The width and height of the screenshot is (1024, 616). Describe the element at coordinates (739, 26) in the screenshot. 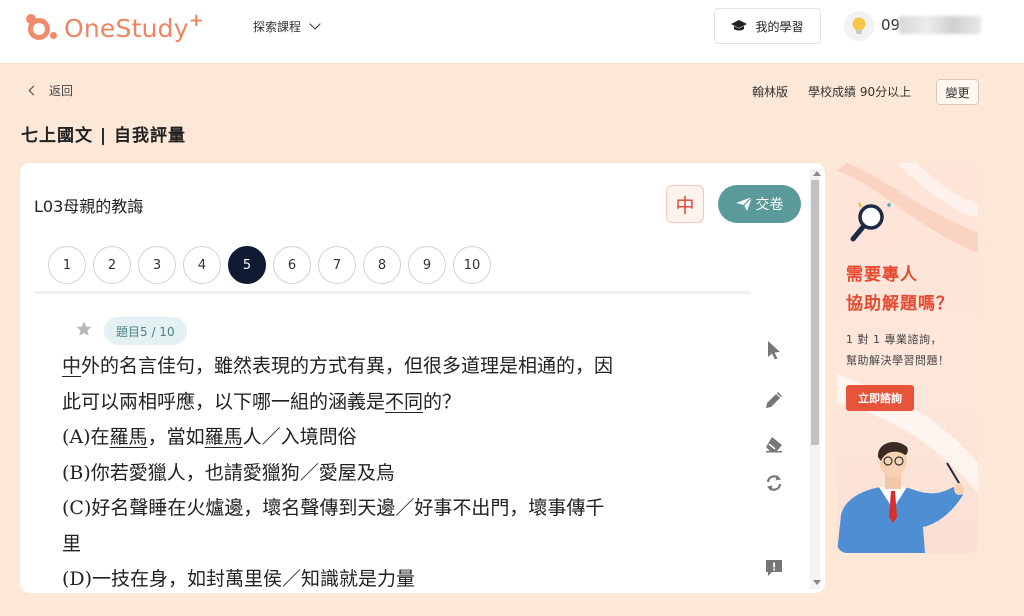

I see `graduation-cap-icon` at that location.